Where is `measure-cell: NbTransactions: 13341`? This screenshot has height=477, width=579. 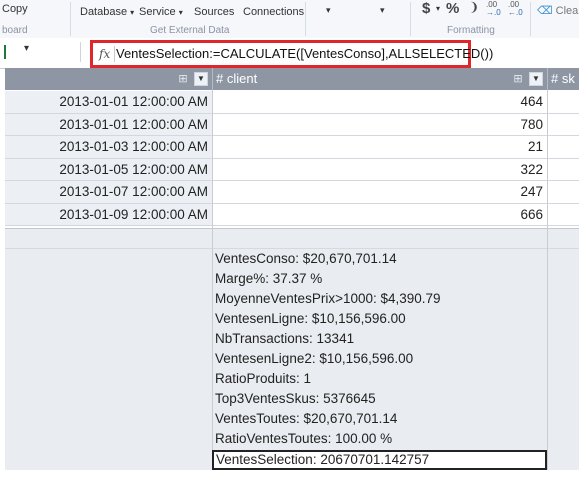 measure-cell: NbTransactions: 13341 is located at coordinates (379, 339).